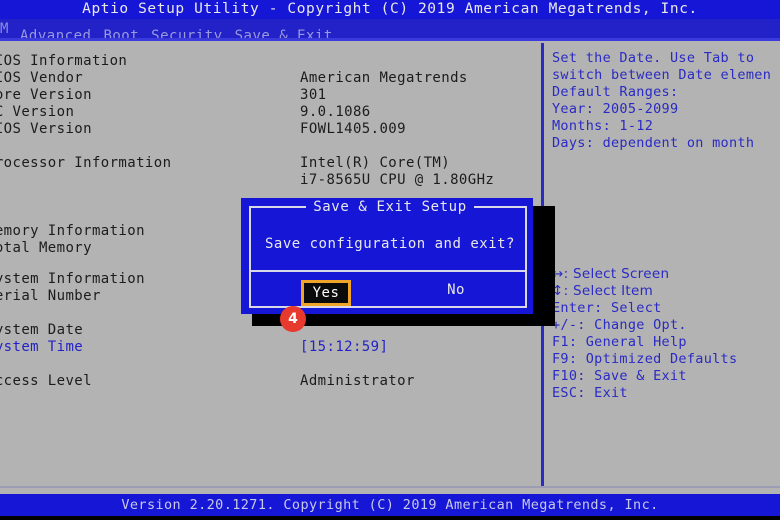  I want to click on row-value: [15:12:59], so click(344, 347).